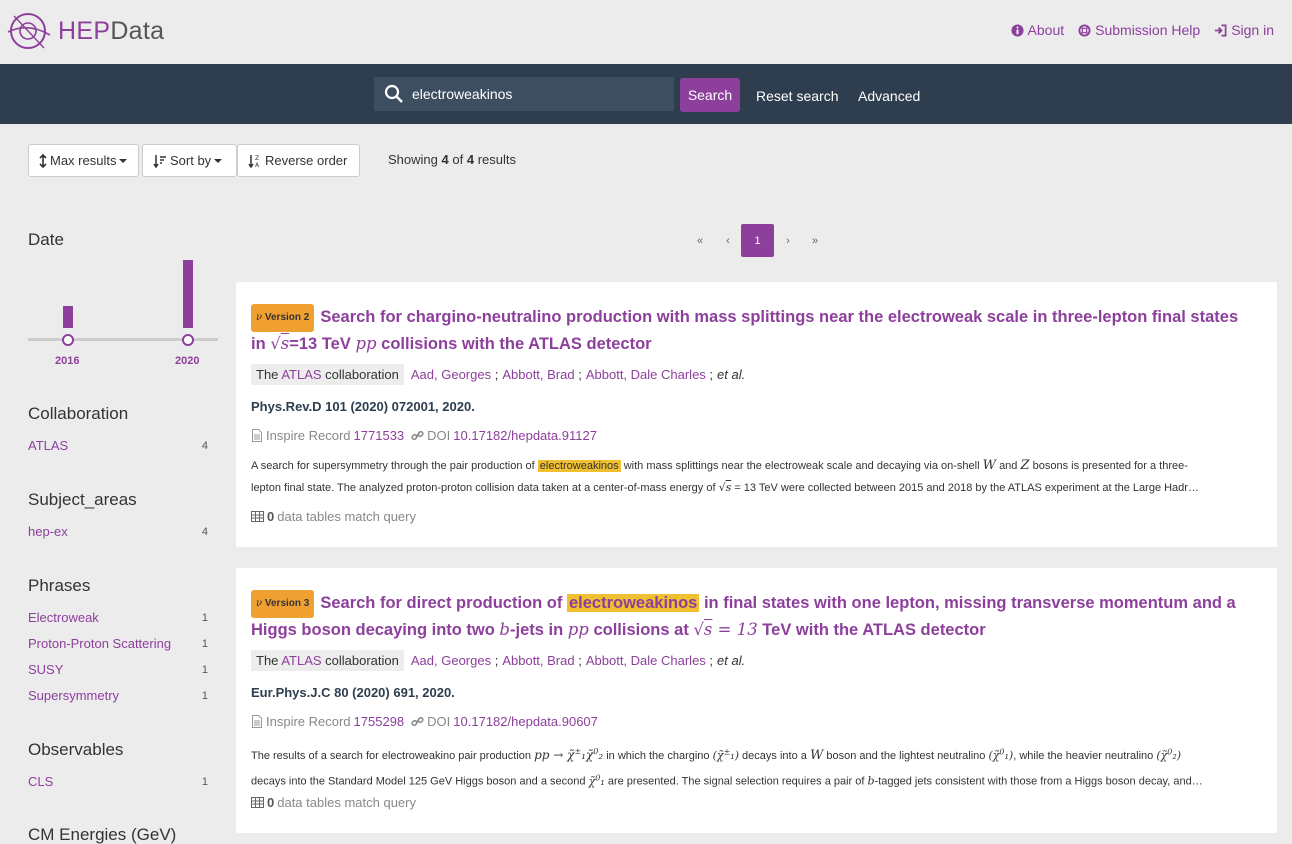 The height and width of the screenshot is (844, 1292). What do you see at coordinates (118, 531) in the screenshot?
I see `facet-item-hep-ex: hep-ex 4` at bounding box center [118, 531].